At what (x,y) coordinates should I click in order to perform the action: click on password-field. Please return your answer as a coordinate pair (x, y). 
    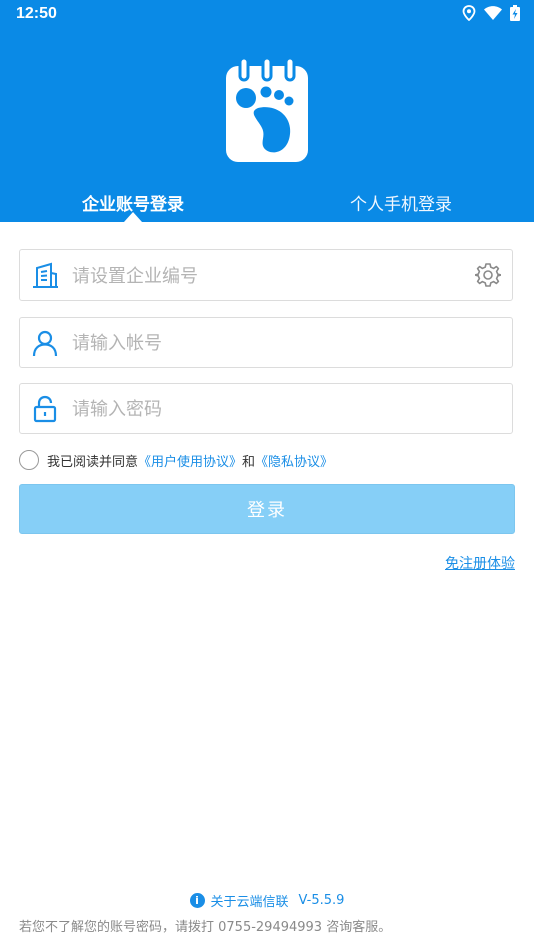
    Looking at the image, I should click on (266, 409).